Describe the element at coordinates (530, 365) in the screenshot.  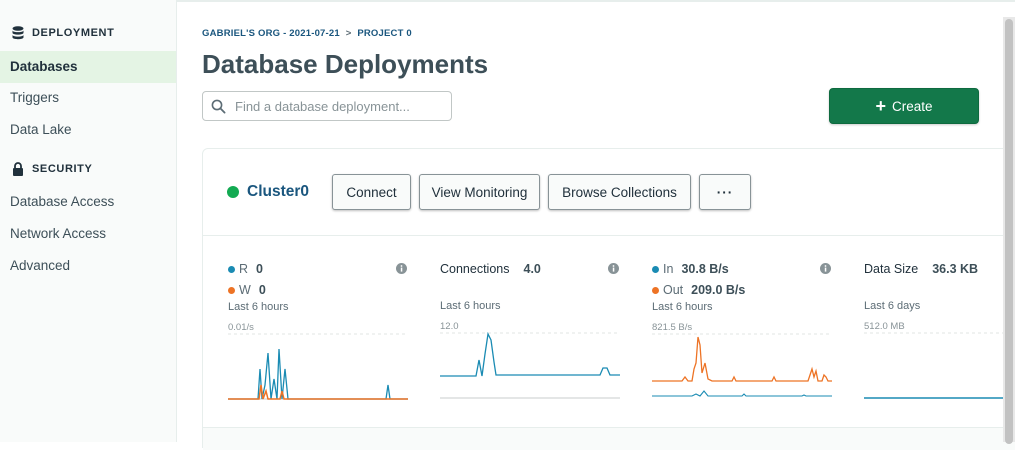
I see `connections-sparkline` at that location.